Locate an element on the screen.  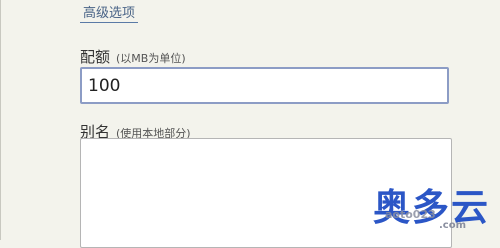
quota-label: 配额 (以MB为单位) is located at coordinates (133, 56).